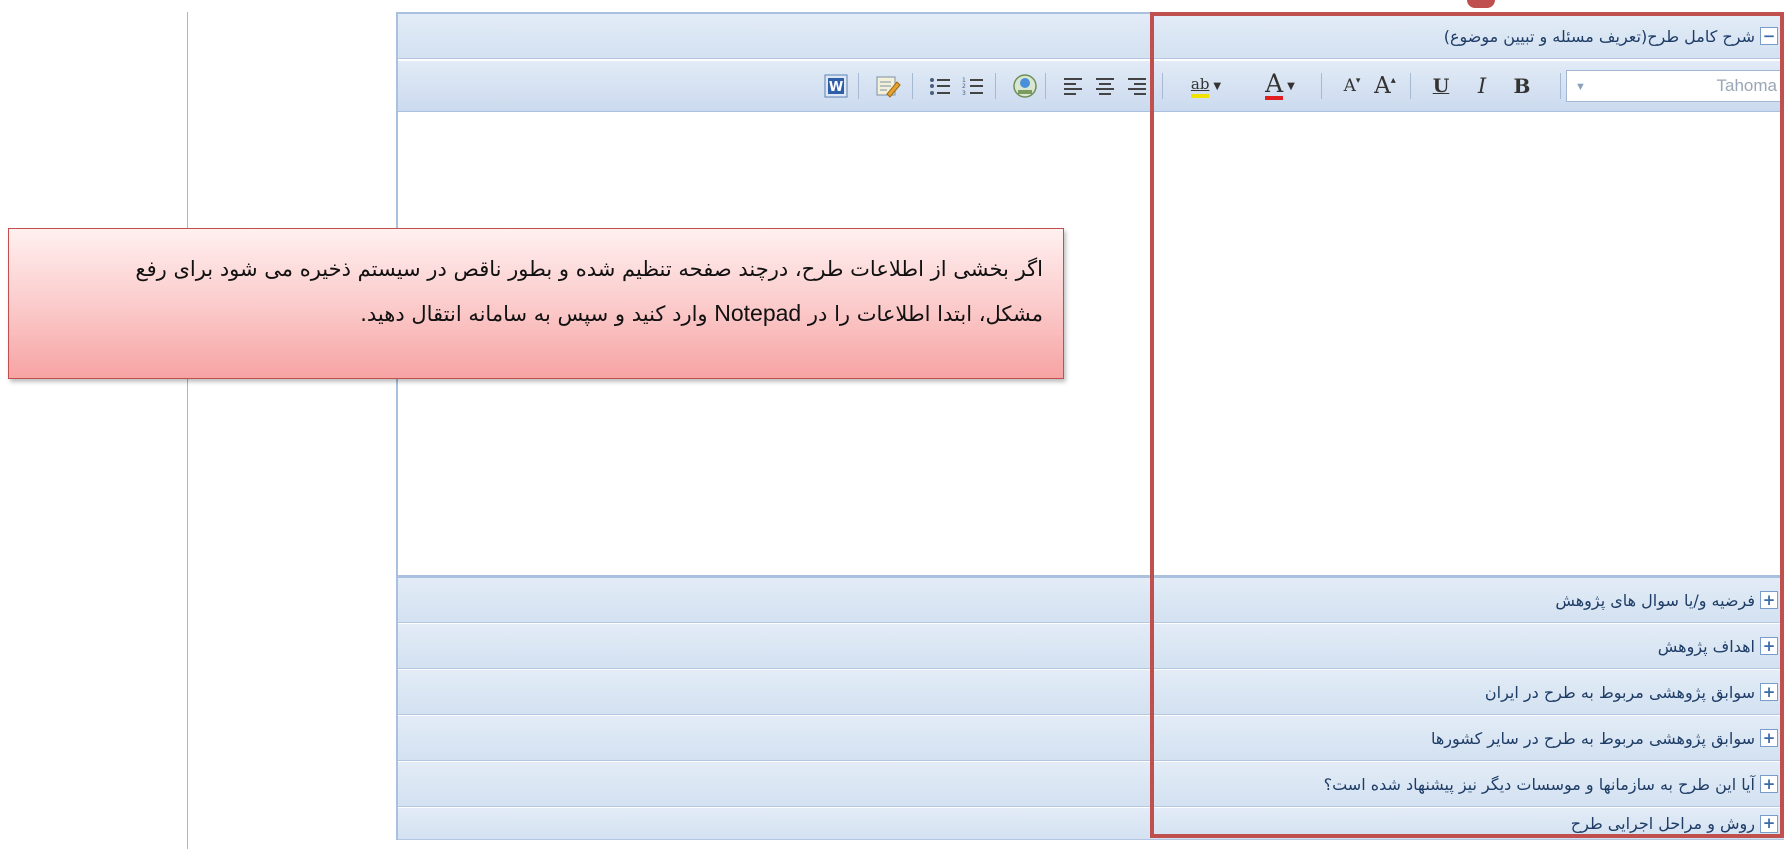  Describe the element at coordinates (1746, 85) in the screenshot. I see `font-family-value: Tahoma` at that location.